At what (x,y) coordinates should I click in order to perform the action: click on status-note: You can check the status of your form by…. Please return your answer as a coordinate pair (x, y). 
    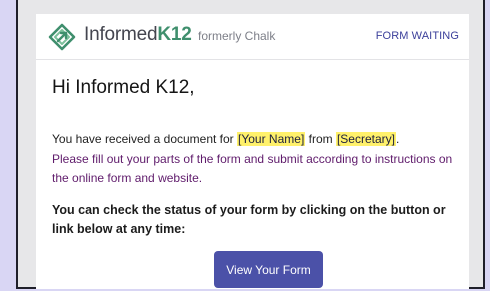
    Looking at the image, I should click on (249, 219).